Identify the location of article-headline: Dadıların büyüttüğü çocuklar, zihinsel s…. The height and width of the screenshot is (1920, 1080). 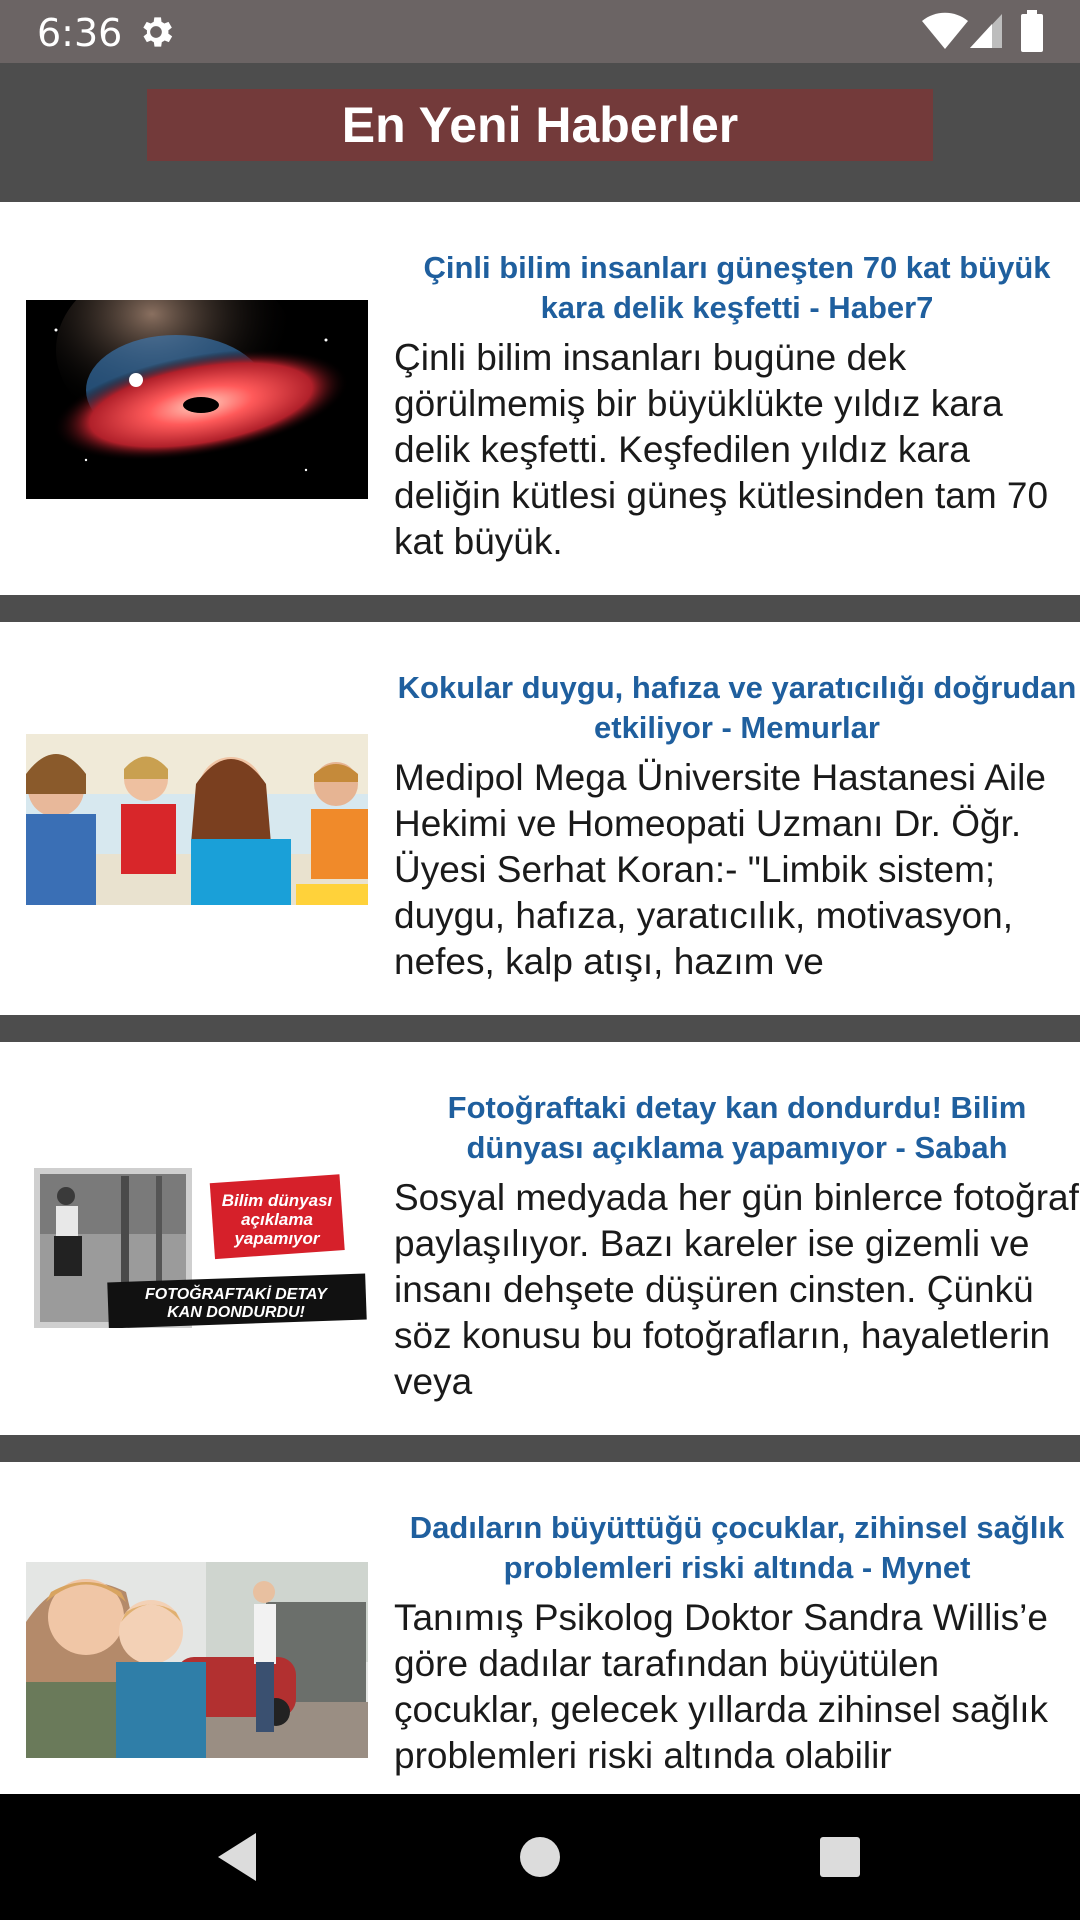
(737, 1548).